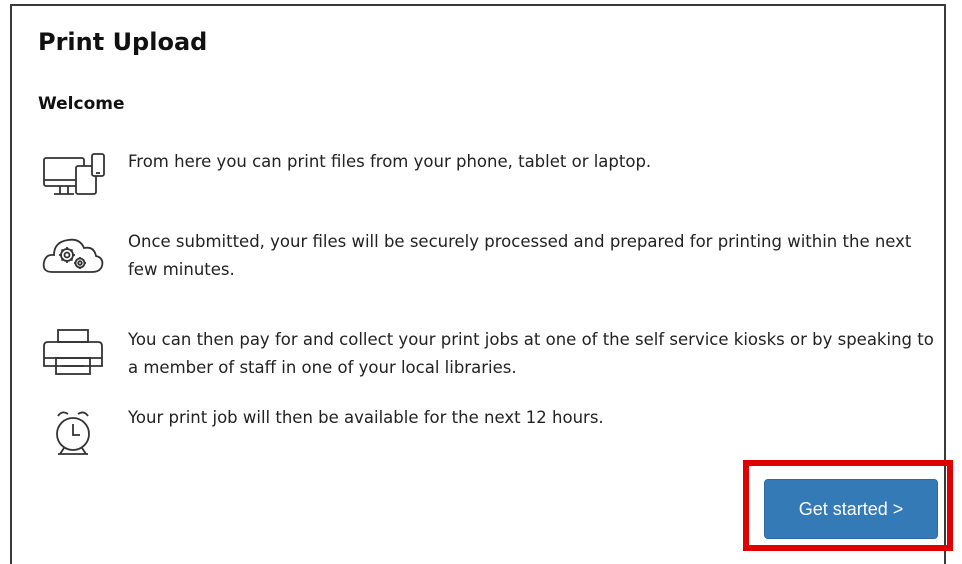 The image size is (962, 564). What do you see at coordinates (851, 509) in the screenshot?
I see `get-started-button: Get started >` at bounding box center [851, 509].